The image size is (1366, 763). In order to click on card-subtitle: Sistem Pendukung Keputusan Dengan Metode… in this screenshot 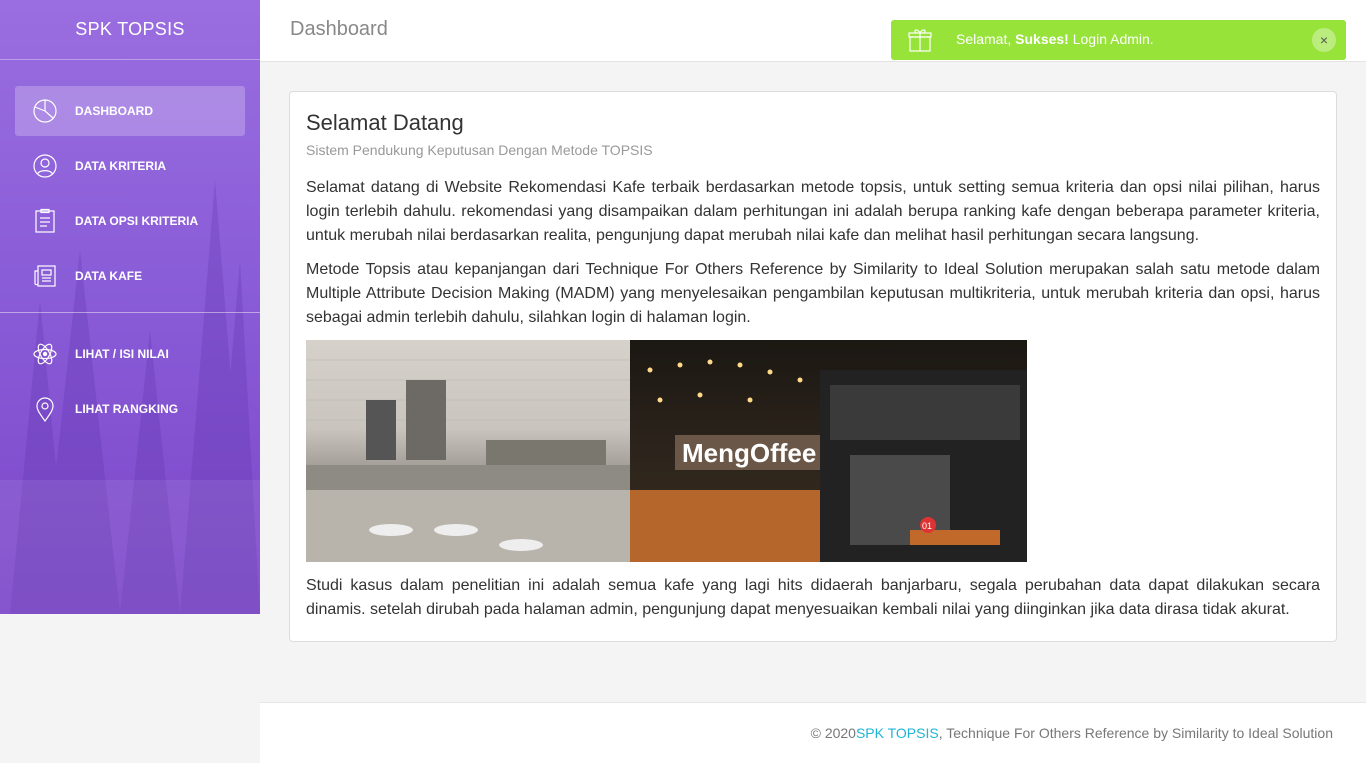, I will do `click(479, 150)`.